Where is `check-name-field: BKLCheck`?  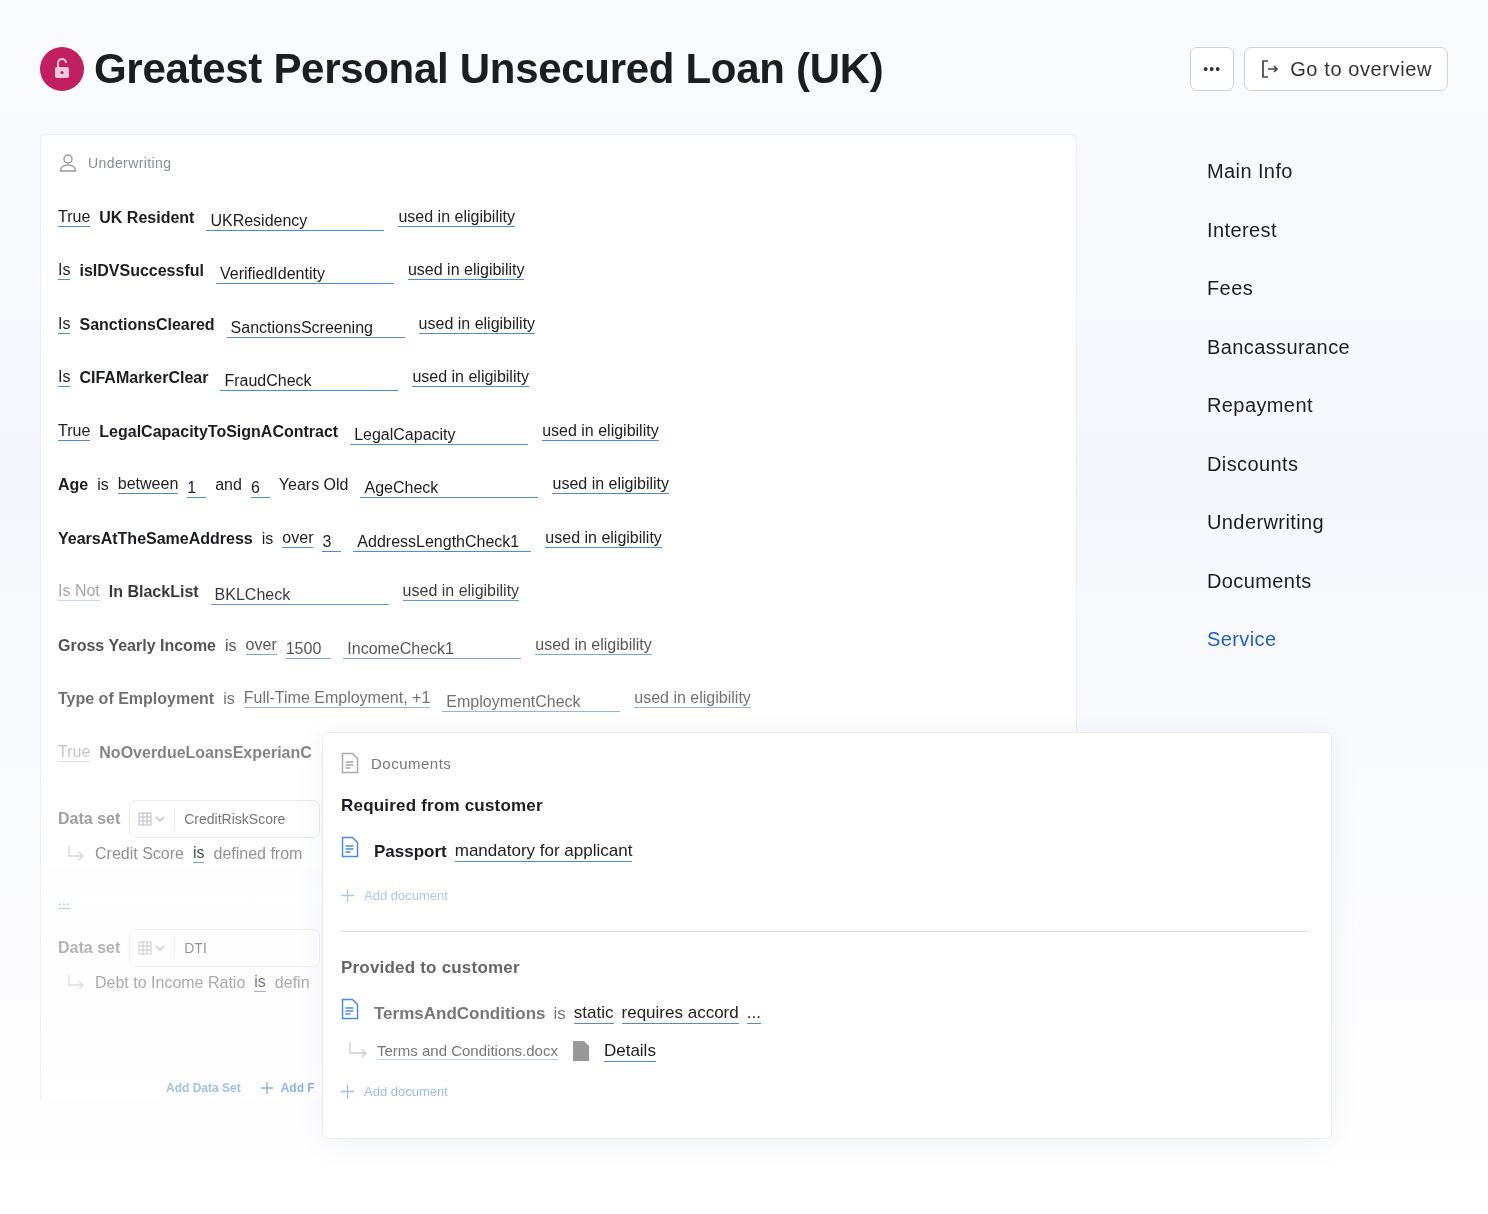
check-name-field: BKLCheck is located at coordinates (299, 595).